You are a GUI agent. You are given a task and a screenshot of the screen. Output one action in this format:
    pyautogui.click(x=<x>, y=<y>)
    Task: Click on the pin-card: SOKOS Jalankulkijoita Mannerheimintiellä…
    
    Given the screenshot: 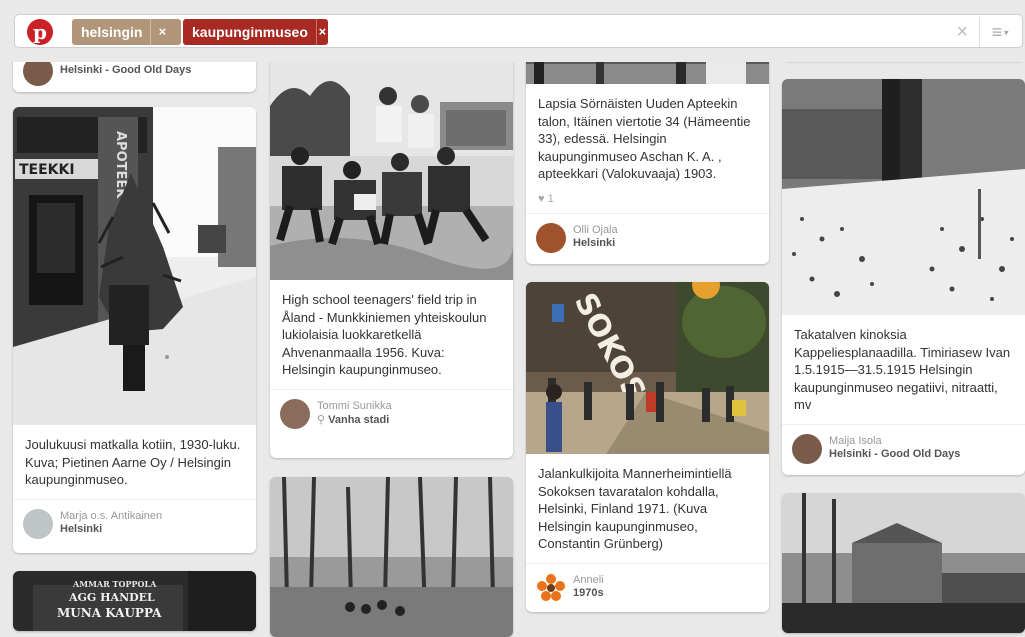 What is the action you would take?
    pyautogui.click(x=647, y=447)
    